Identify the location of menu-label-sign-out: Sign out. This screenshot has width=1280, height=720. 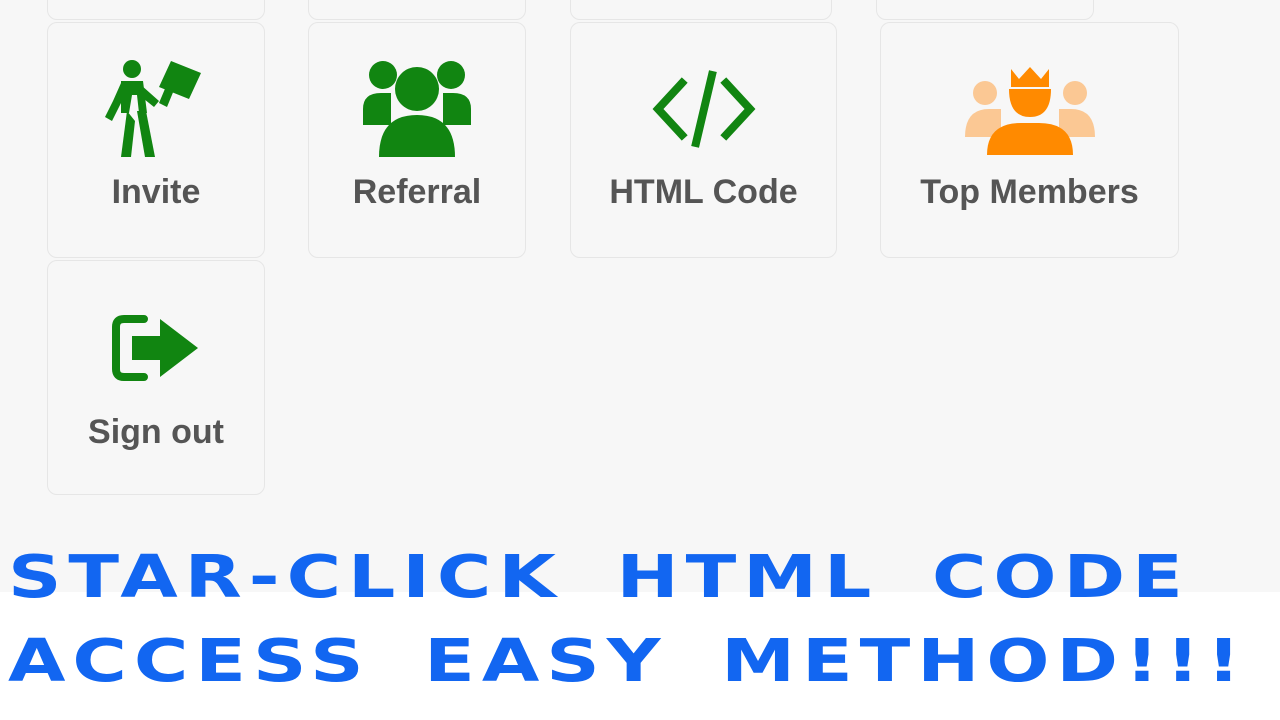
(156, 432).